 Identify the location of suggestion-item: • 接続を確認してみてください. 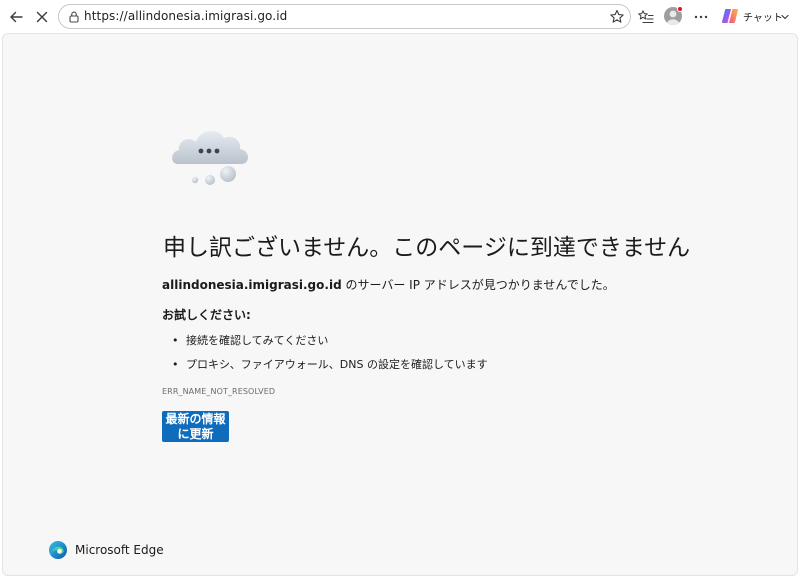
(250, 340).